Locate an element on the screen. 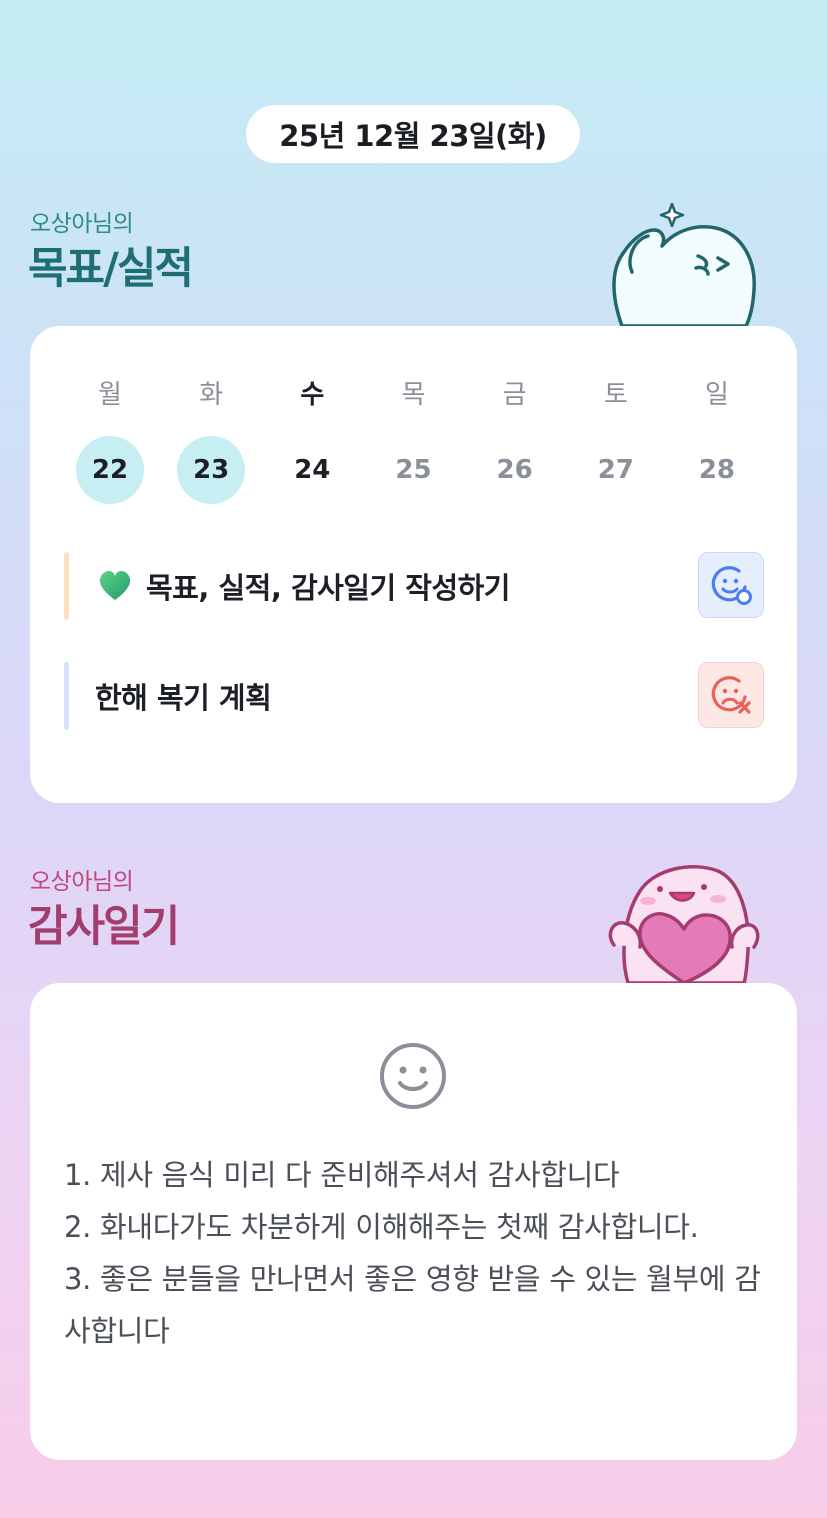  day-sun: 일 28 is located at coordinates (717, 441).